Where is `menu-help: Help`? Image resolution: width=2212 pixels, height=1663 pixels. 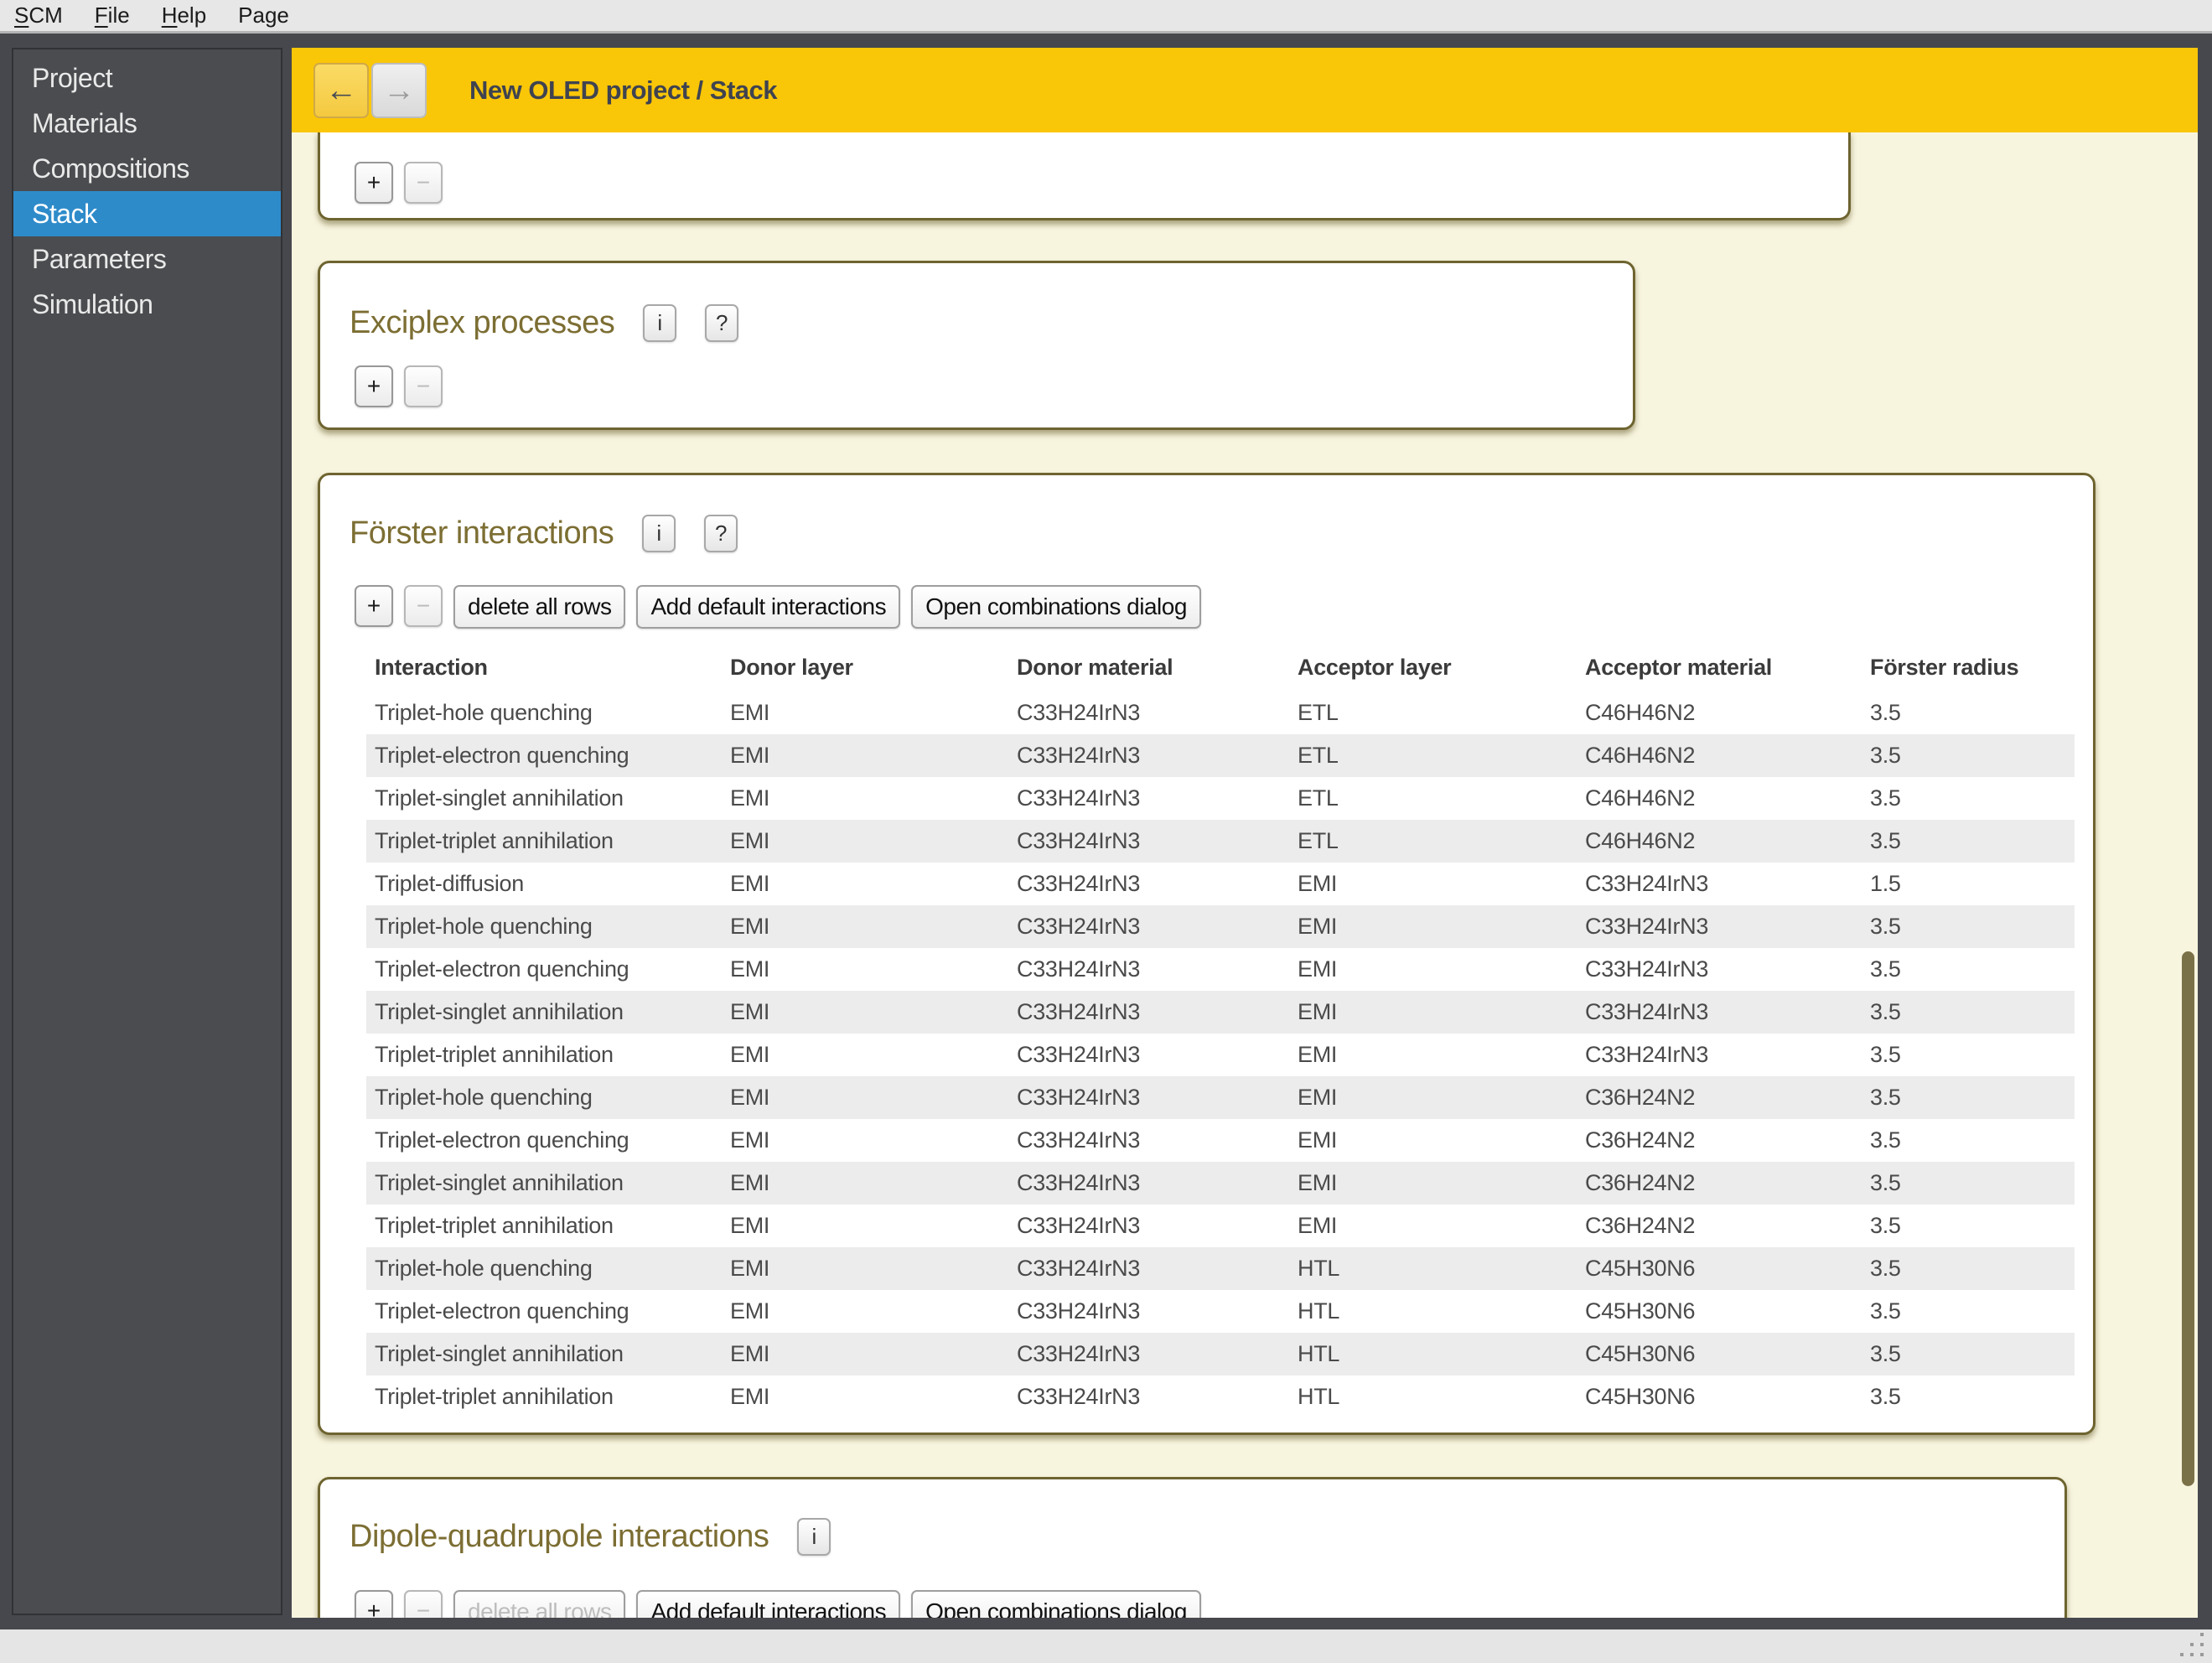
menu-help: Help is located at coordinates (184, 16).